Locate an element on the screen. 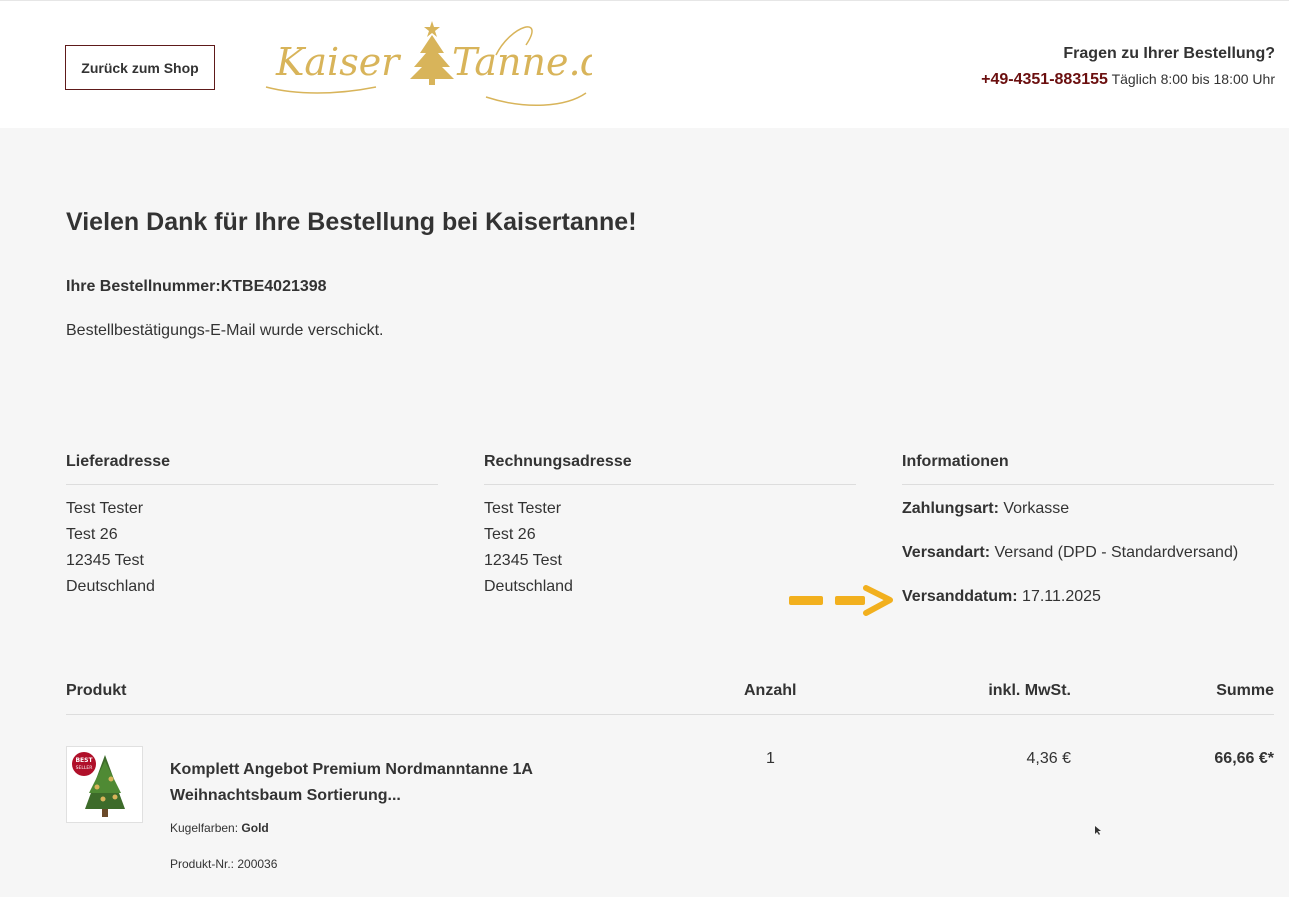 Image resolution: width=1289 pixels, height=897 pixels. product-number: Produkt-Nr.: 200036 is located at coordinates (224, 864).